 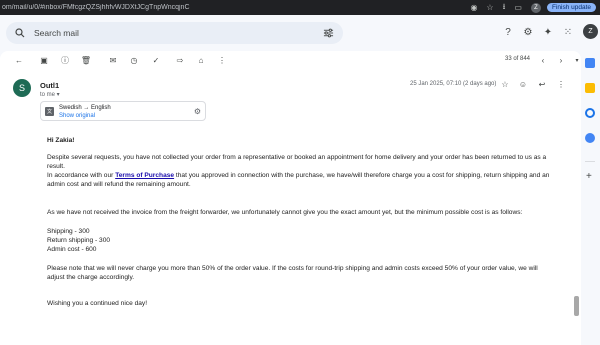 I want to click on search-input: Search mail, so click(x=56, y=33).